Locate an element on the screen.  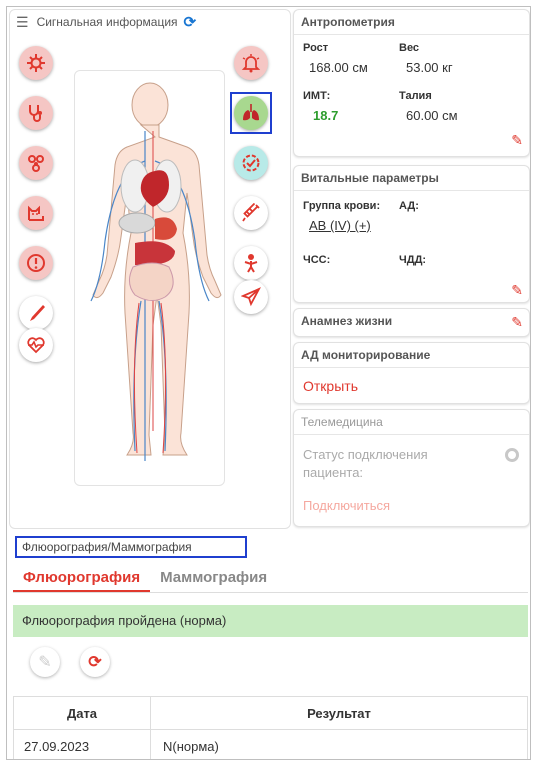
hamburger-icon: ☰ is located at coordinates (22, 22).